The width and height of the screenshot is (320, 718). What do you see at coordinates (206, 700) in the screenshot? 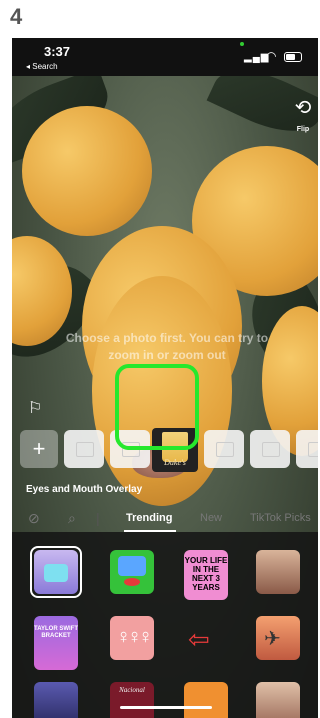
I see `effect-tile-orange-cup` at bounding box center [206, 700].